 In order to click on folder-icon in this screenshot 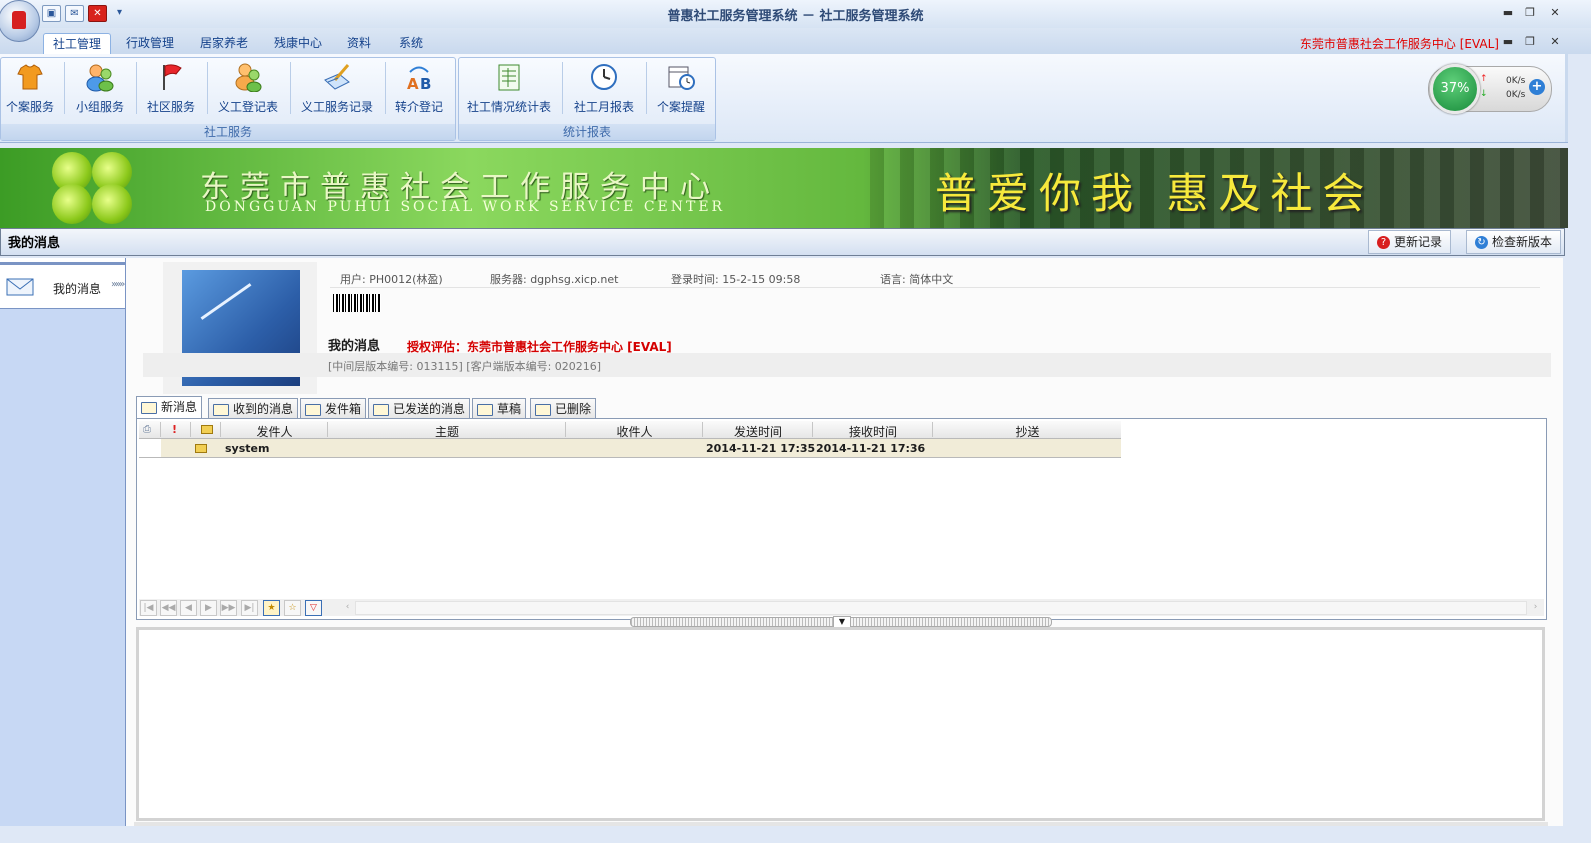, I will do `click(221, 409)`.